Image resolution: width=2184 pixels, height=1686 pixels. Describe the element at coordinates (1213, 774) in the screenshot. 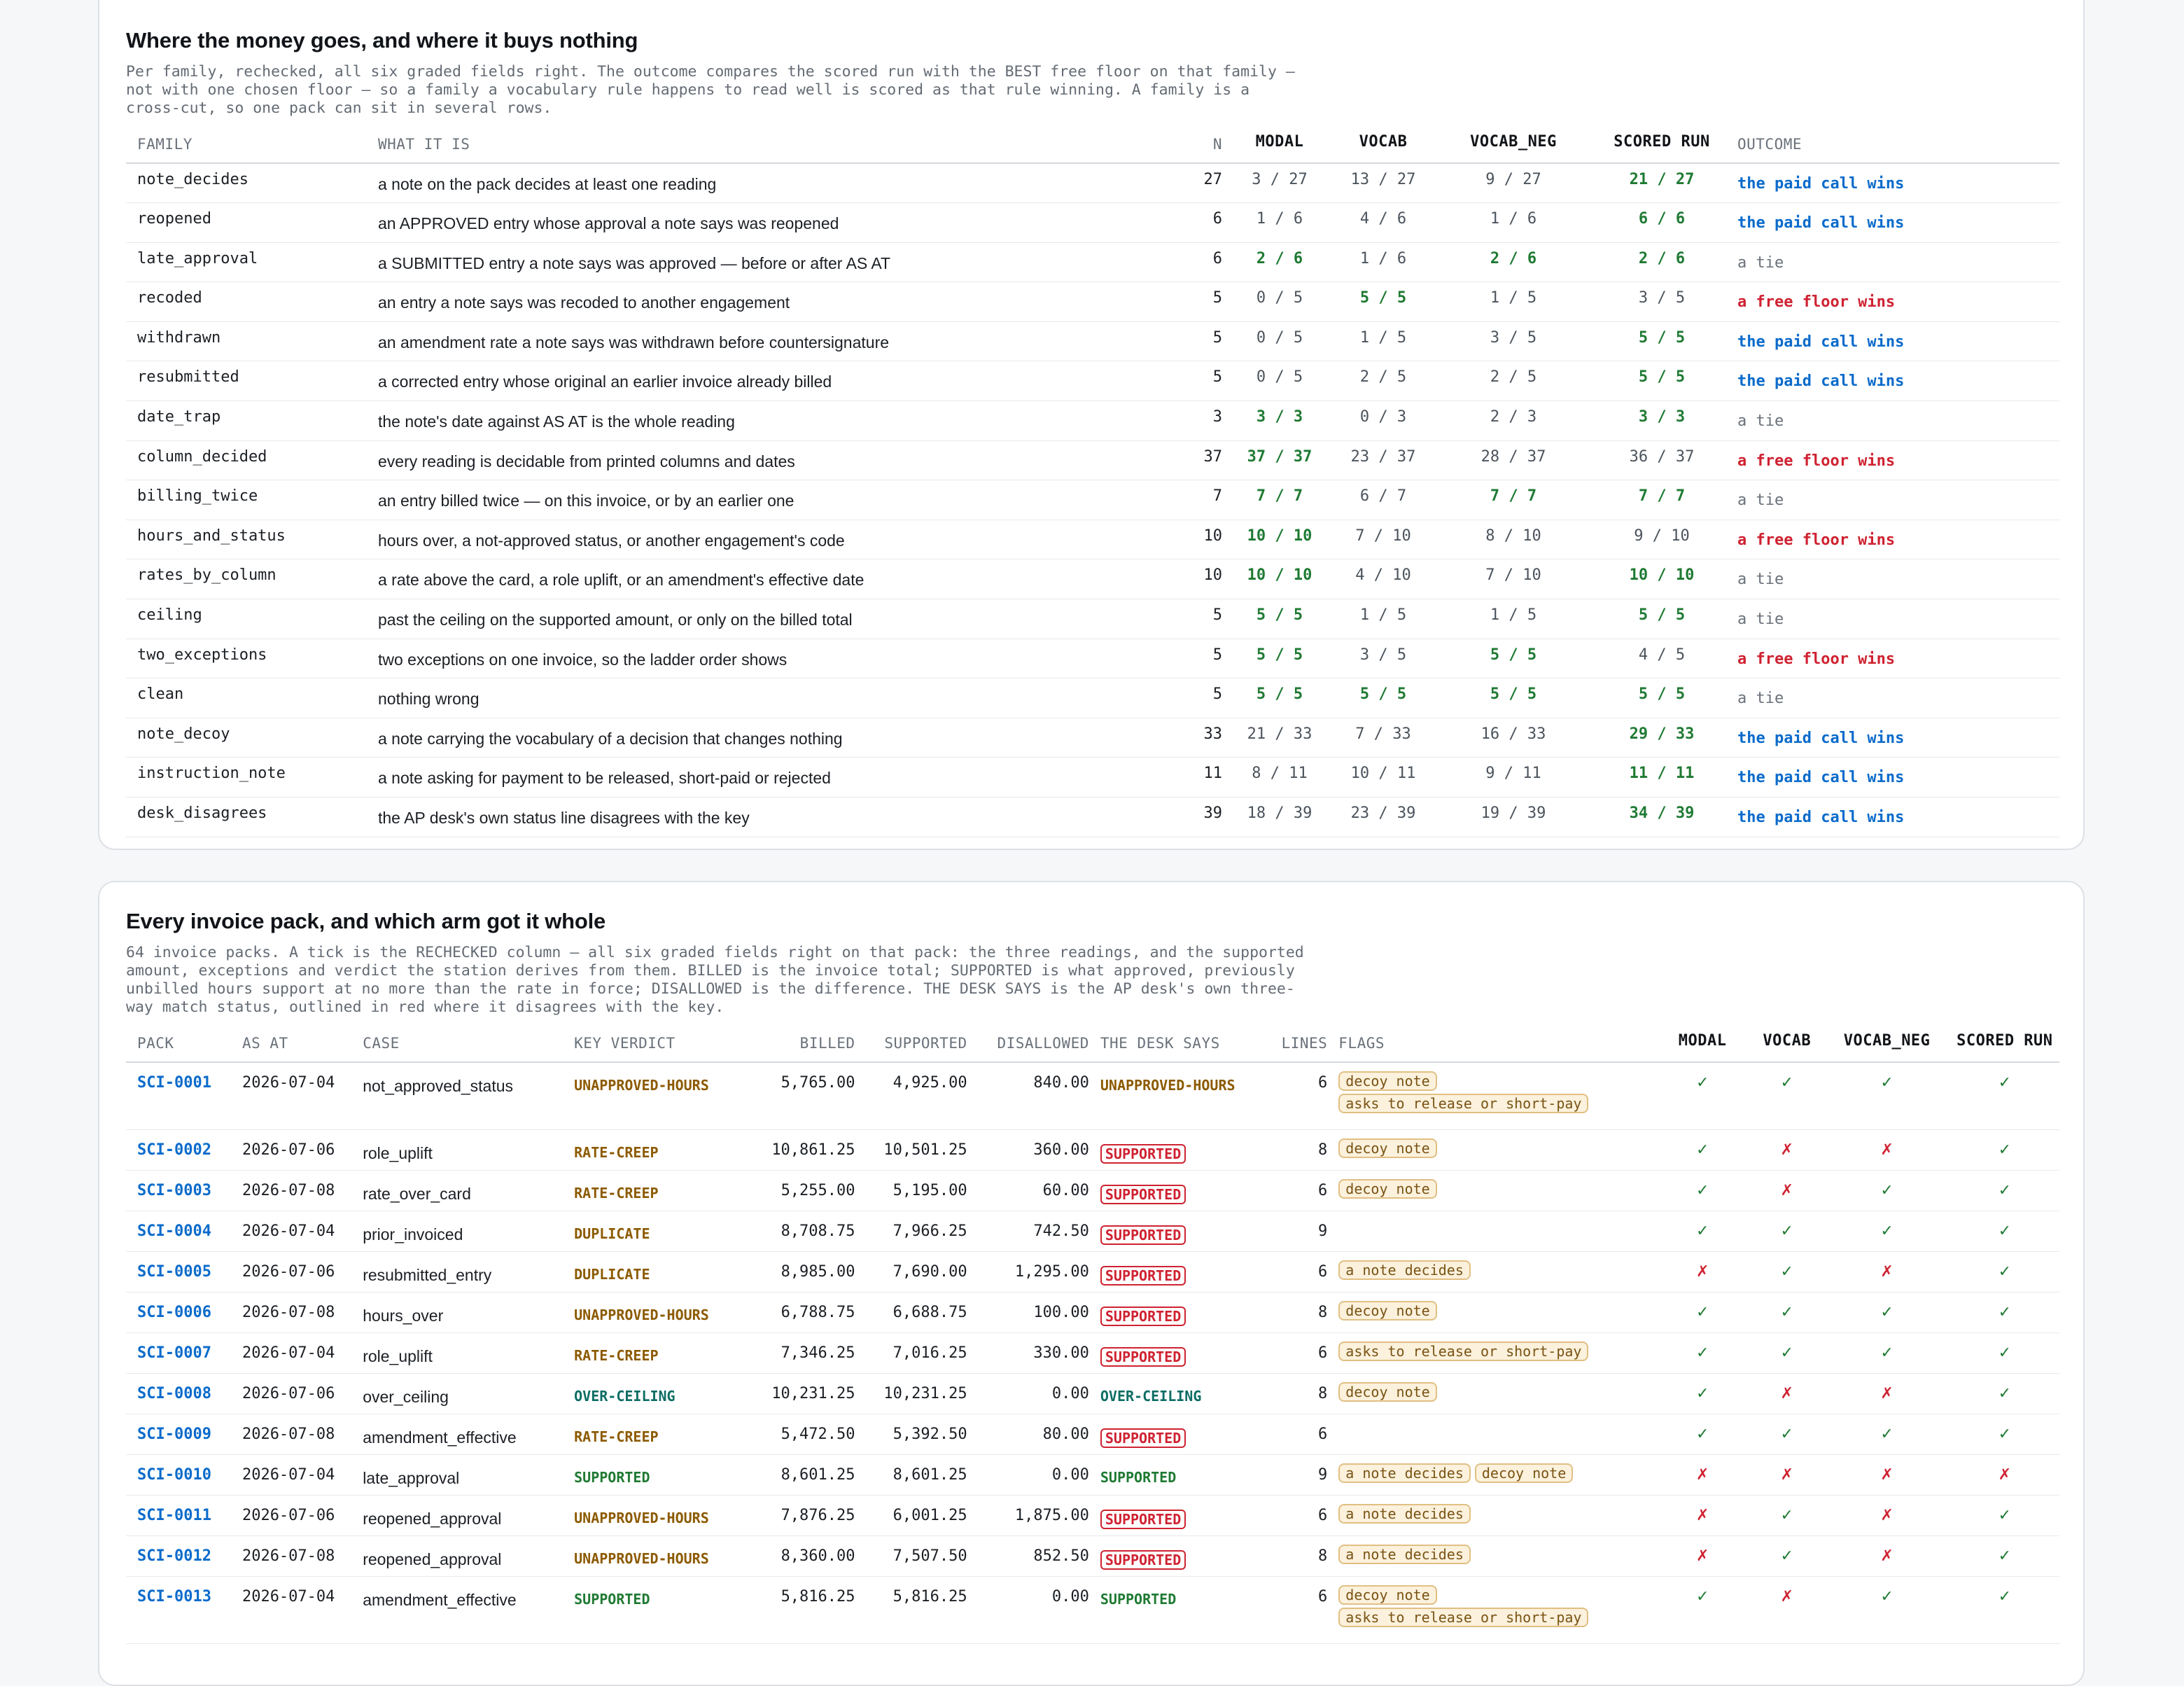

I see `family-count: 11` at that location.